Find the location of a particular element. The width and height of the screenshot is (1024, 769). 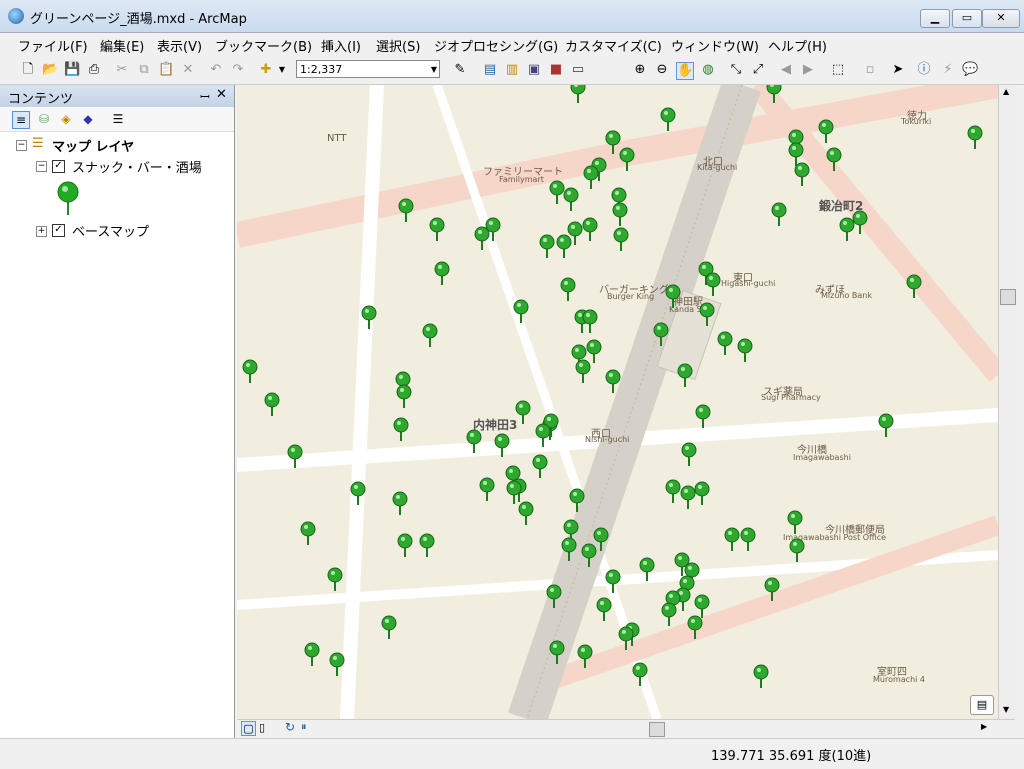

save-icon: 💾 is located at coordinates (72, 70).